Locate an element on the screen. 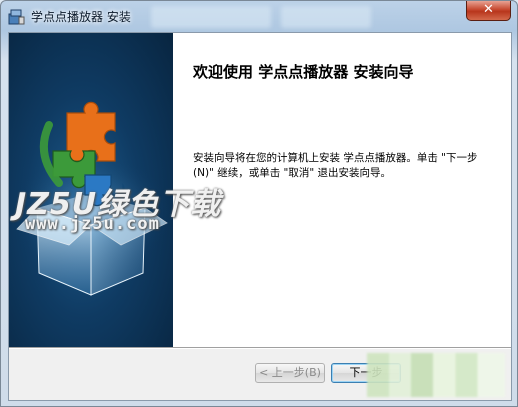  back-button: < 上一步(B) is located at coordinates (290, 373).